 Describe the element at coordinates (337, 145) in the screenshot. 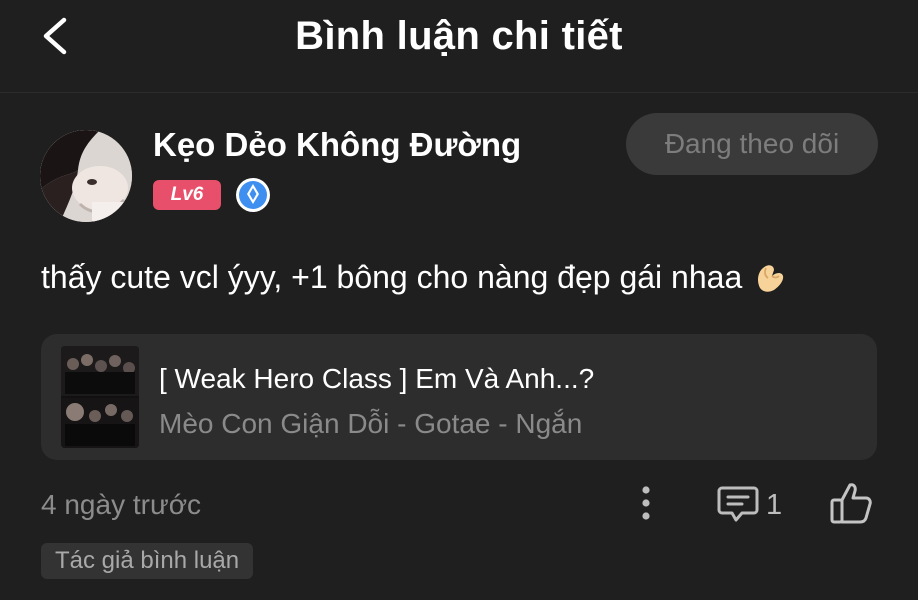

I see `username: Kẹo Dẻo Không Đường` at that location.